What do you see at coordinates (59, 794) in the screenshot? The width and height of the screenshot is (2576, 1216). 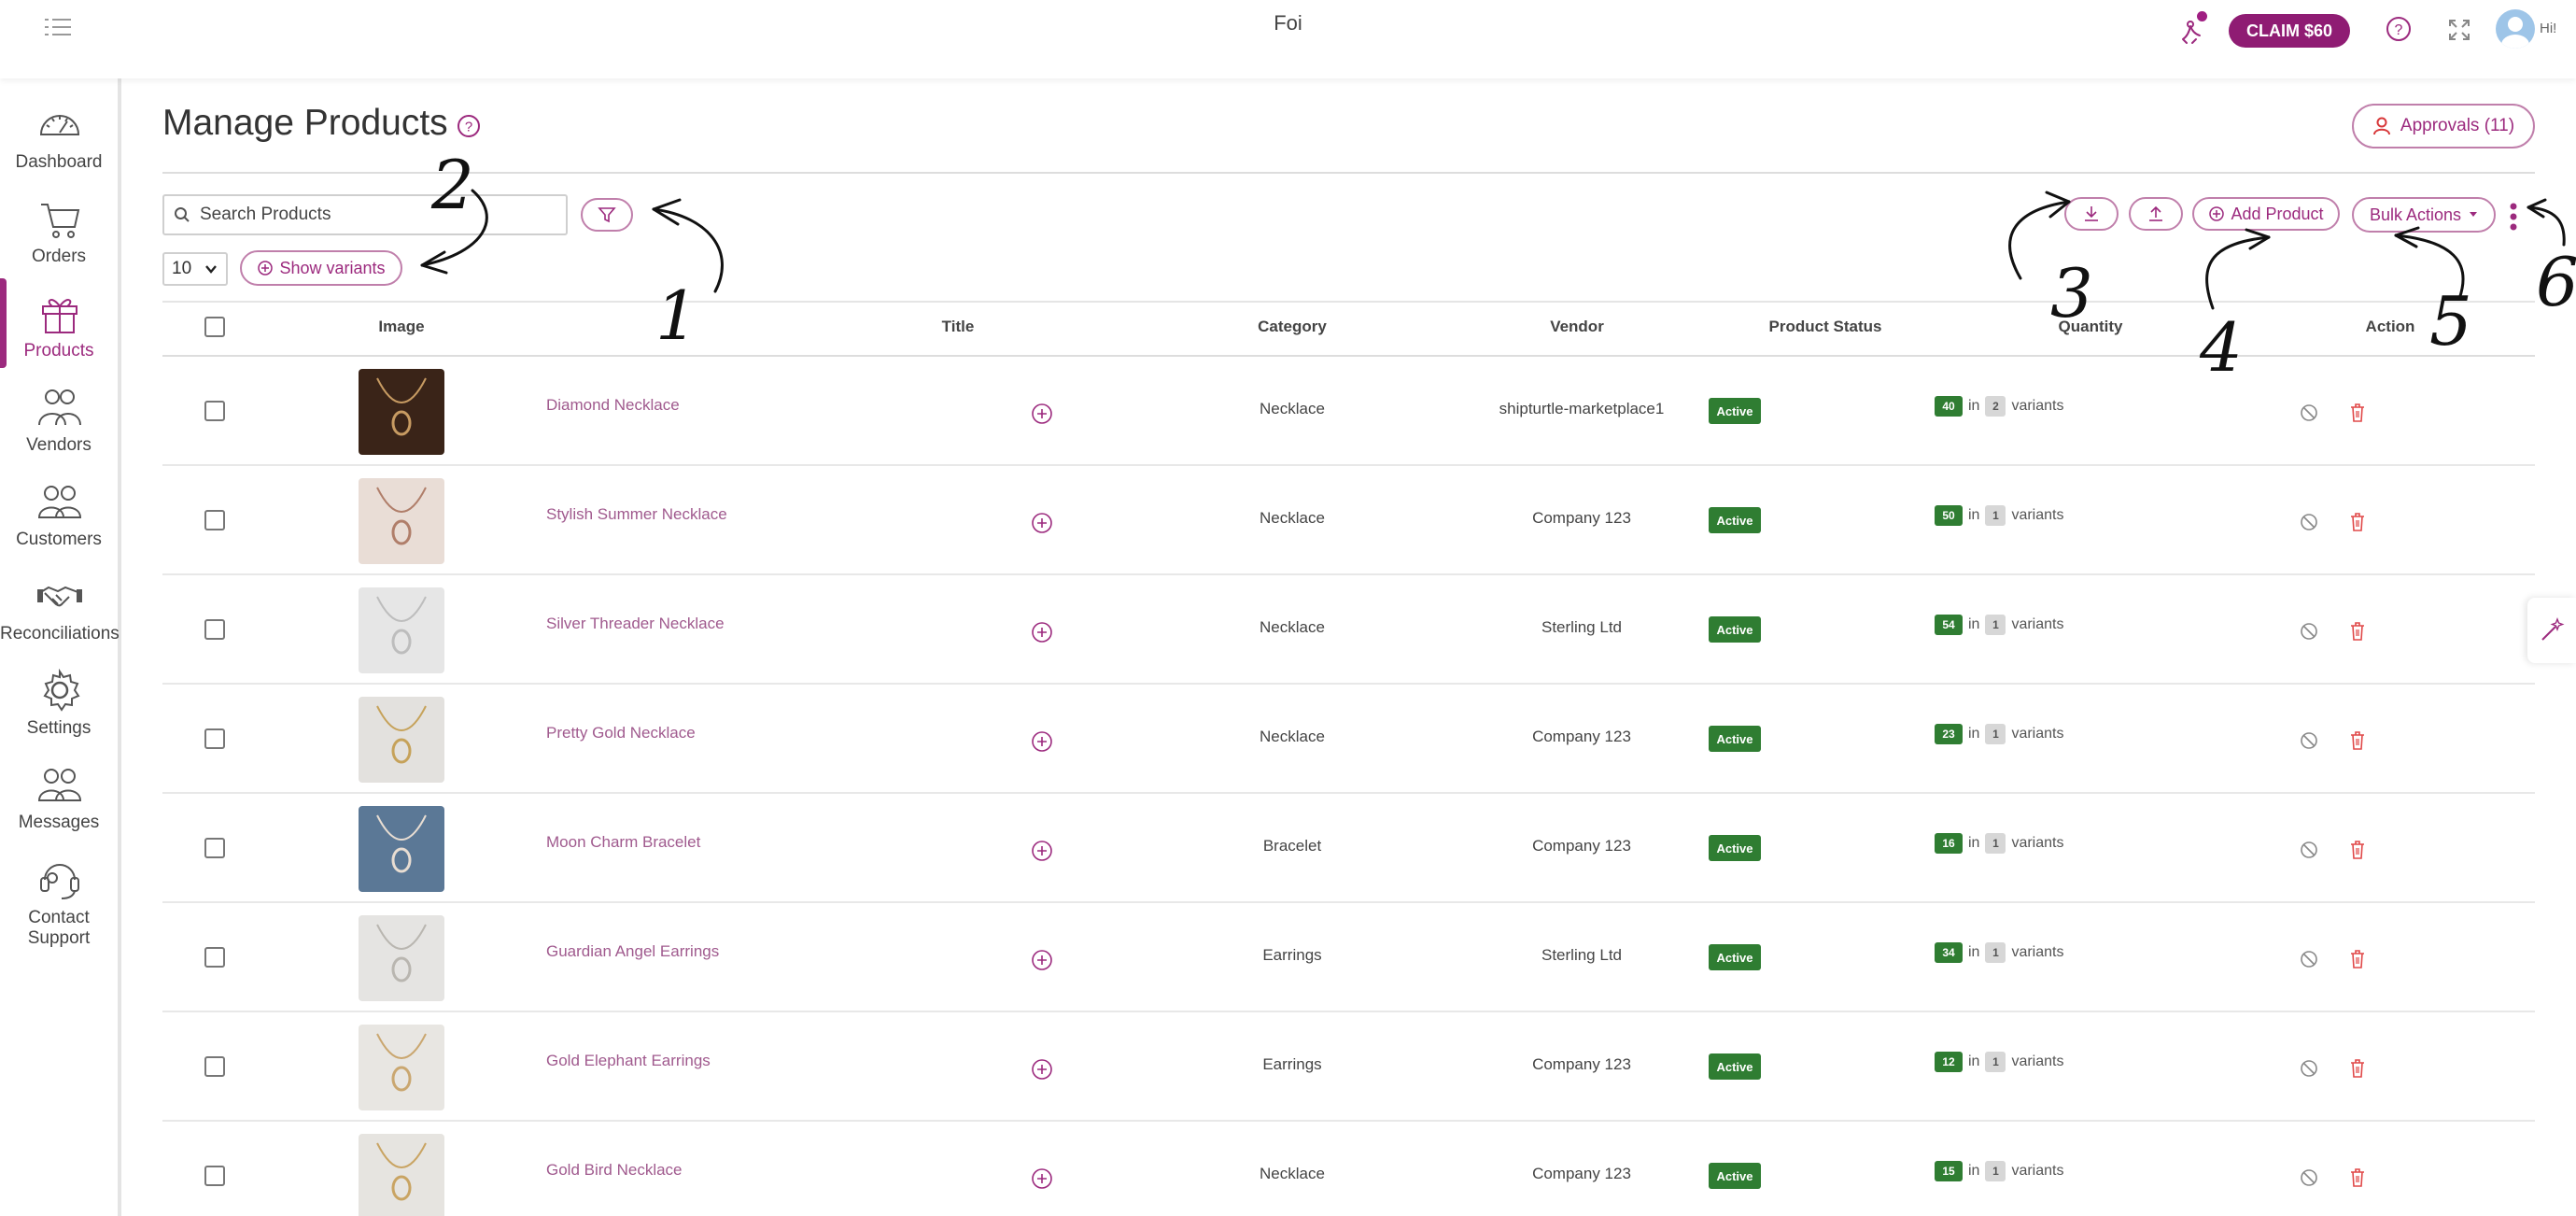 I see `sidebar-item-messages: Messages` at bounding box center [59, 794].